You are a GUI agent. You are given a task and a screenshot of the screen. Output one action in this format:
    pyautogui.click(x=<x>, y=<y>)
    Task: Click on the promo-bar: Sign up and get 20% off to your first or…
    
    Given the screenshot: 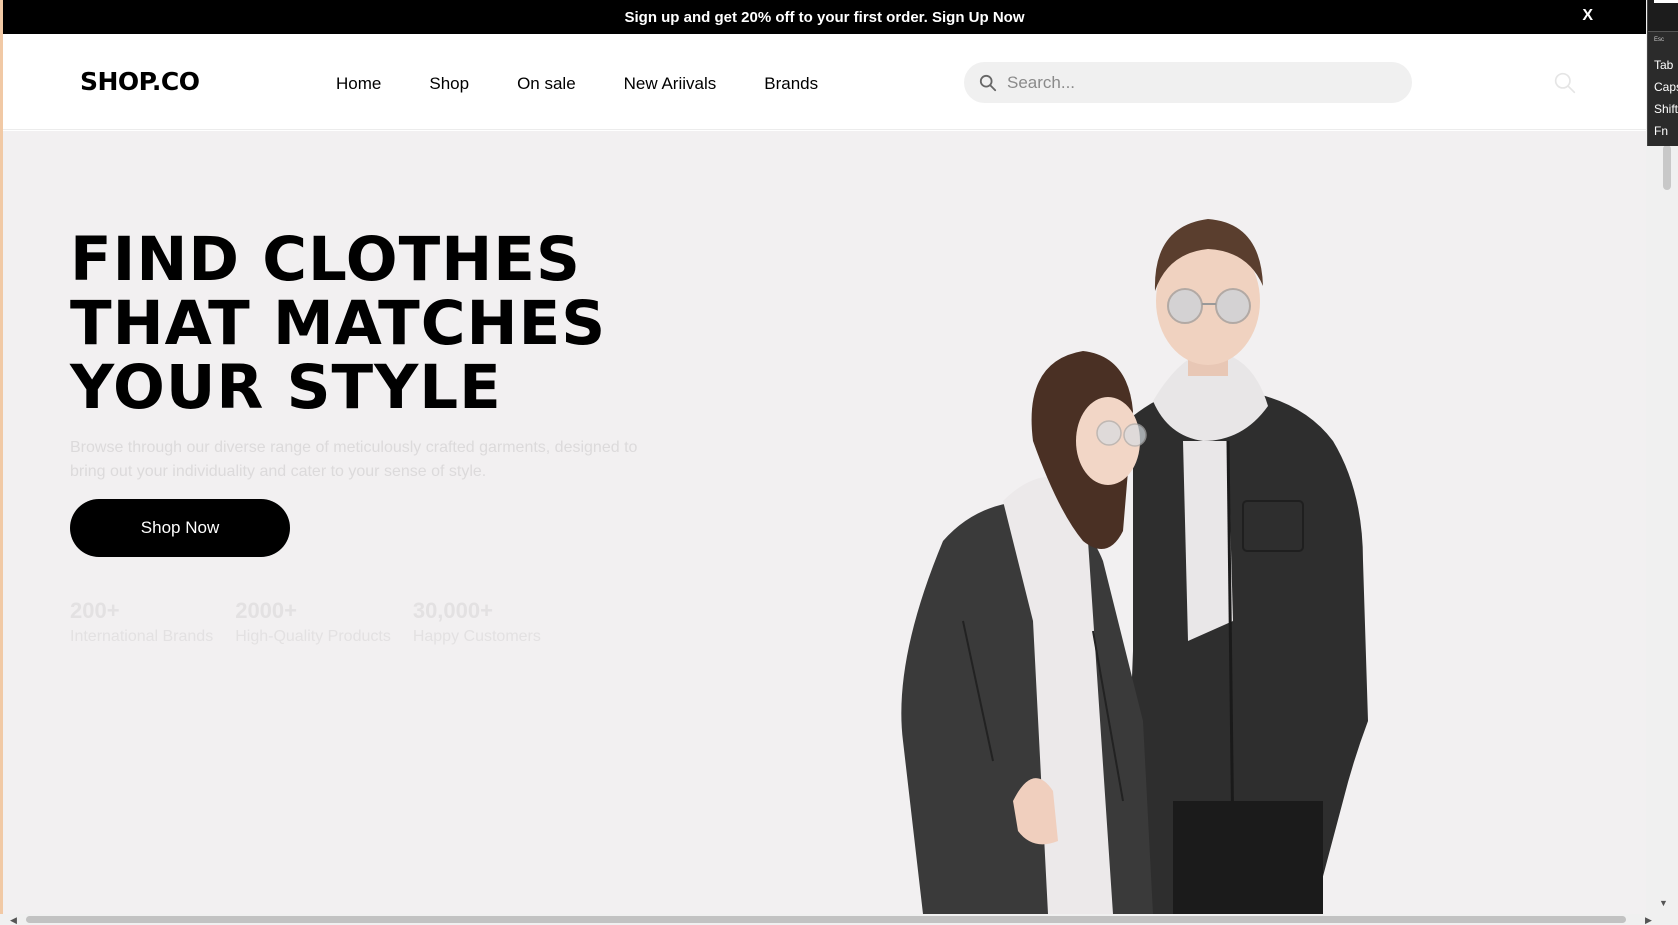 What is the action you would take?
    pyautogui.click(x=824, y=17)
    